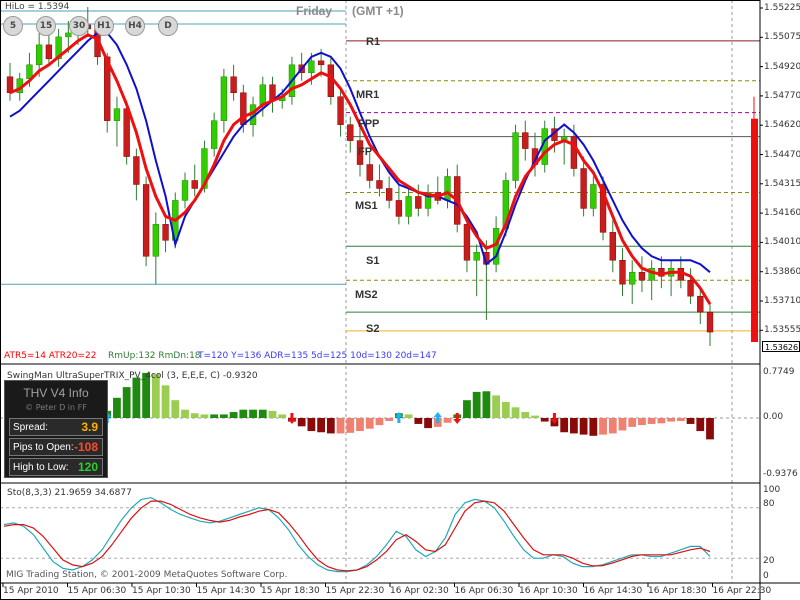 The width and height of the screenshot is (800, 600). I want to click on price-axis-label: 1.54315, so click(782, 183).